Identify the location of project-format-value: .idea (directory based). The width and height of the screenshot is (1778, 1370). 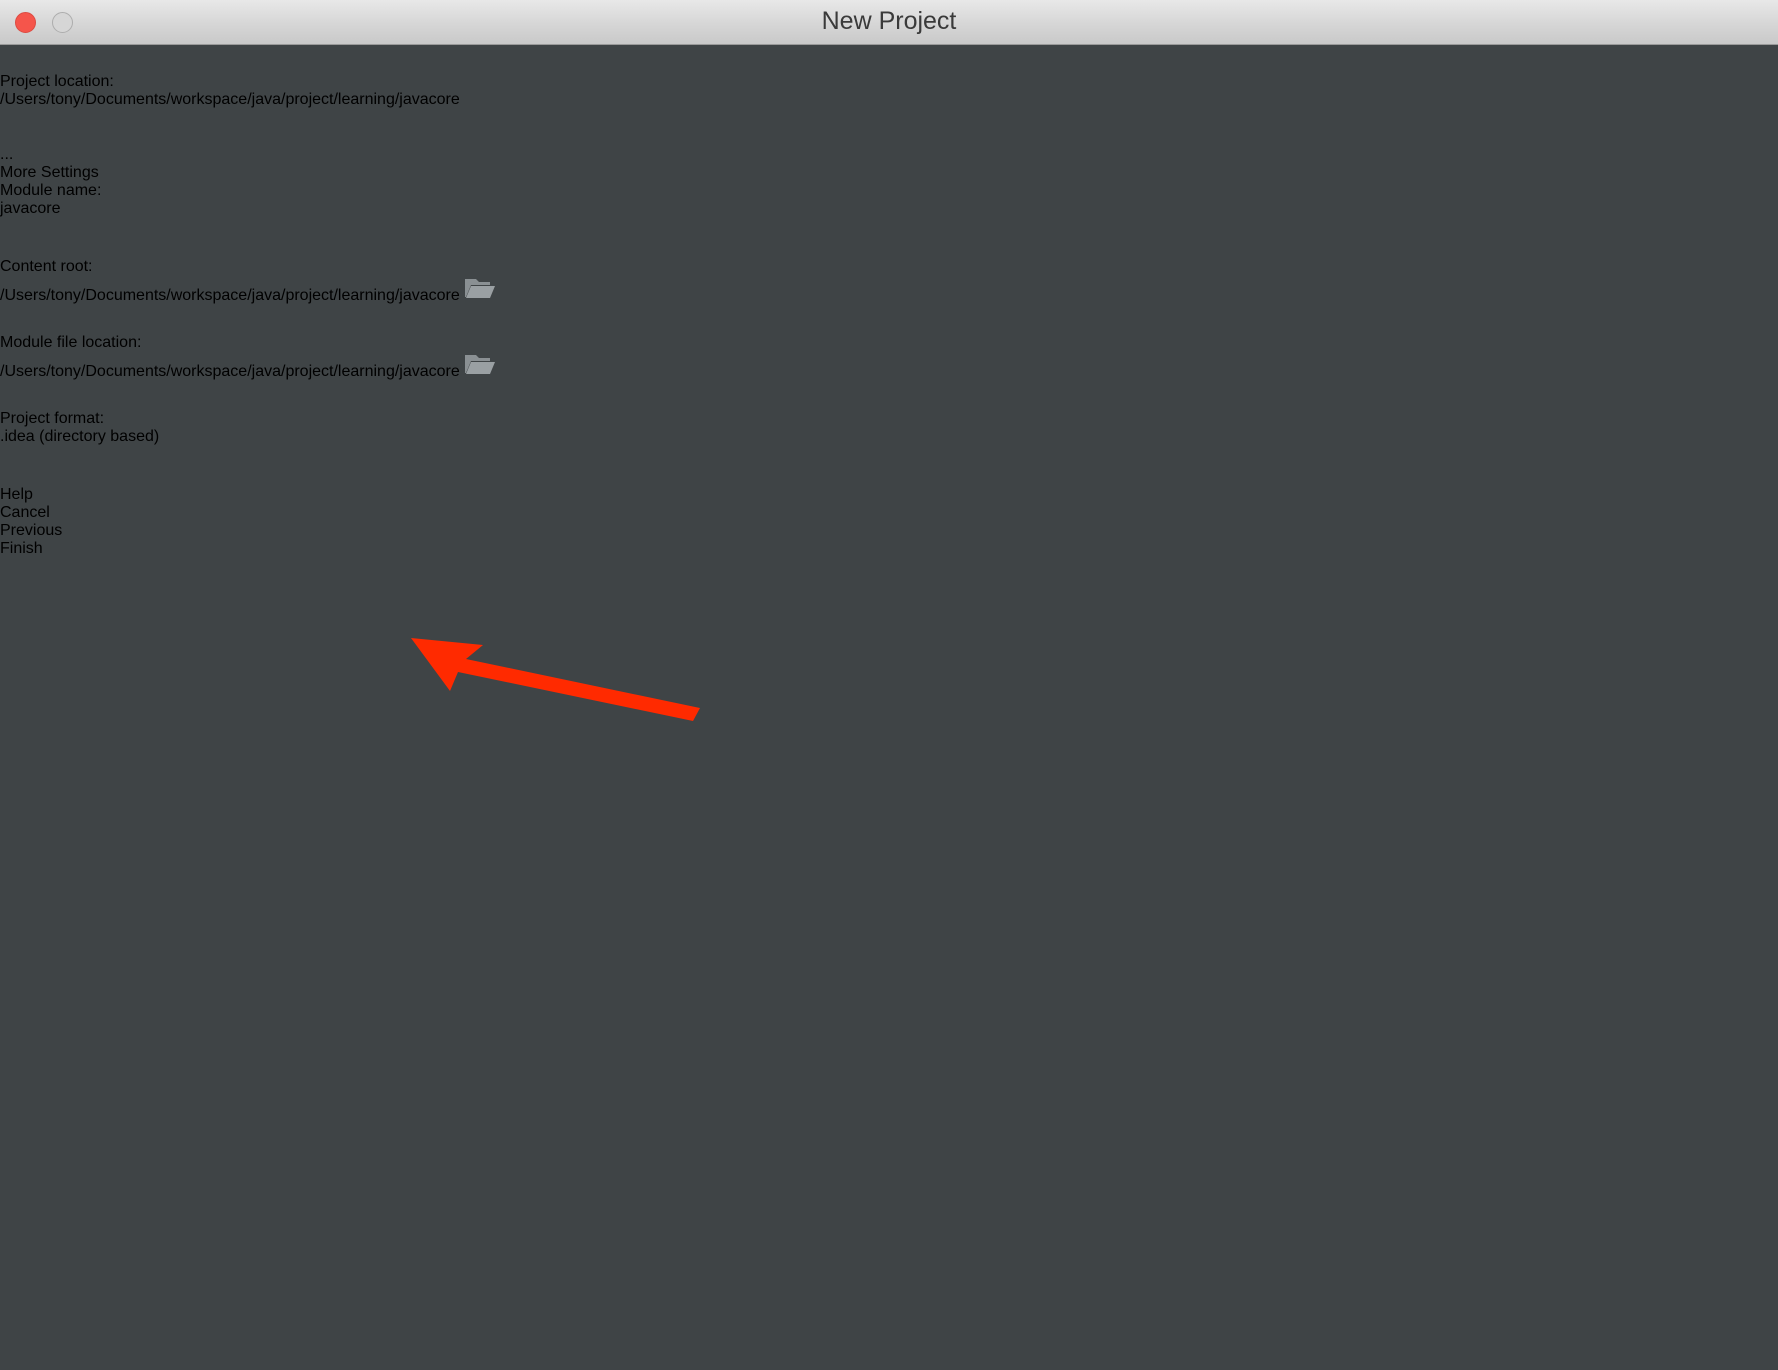
(80, 436).